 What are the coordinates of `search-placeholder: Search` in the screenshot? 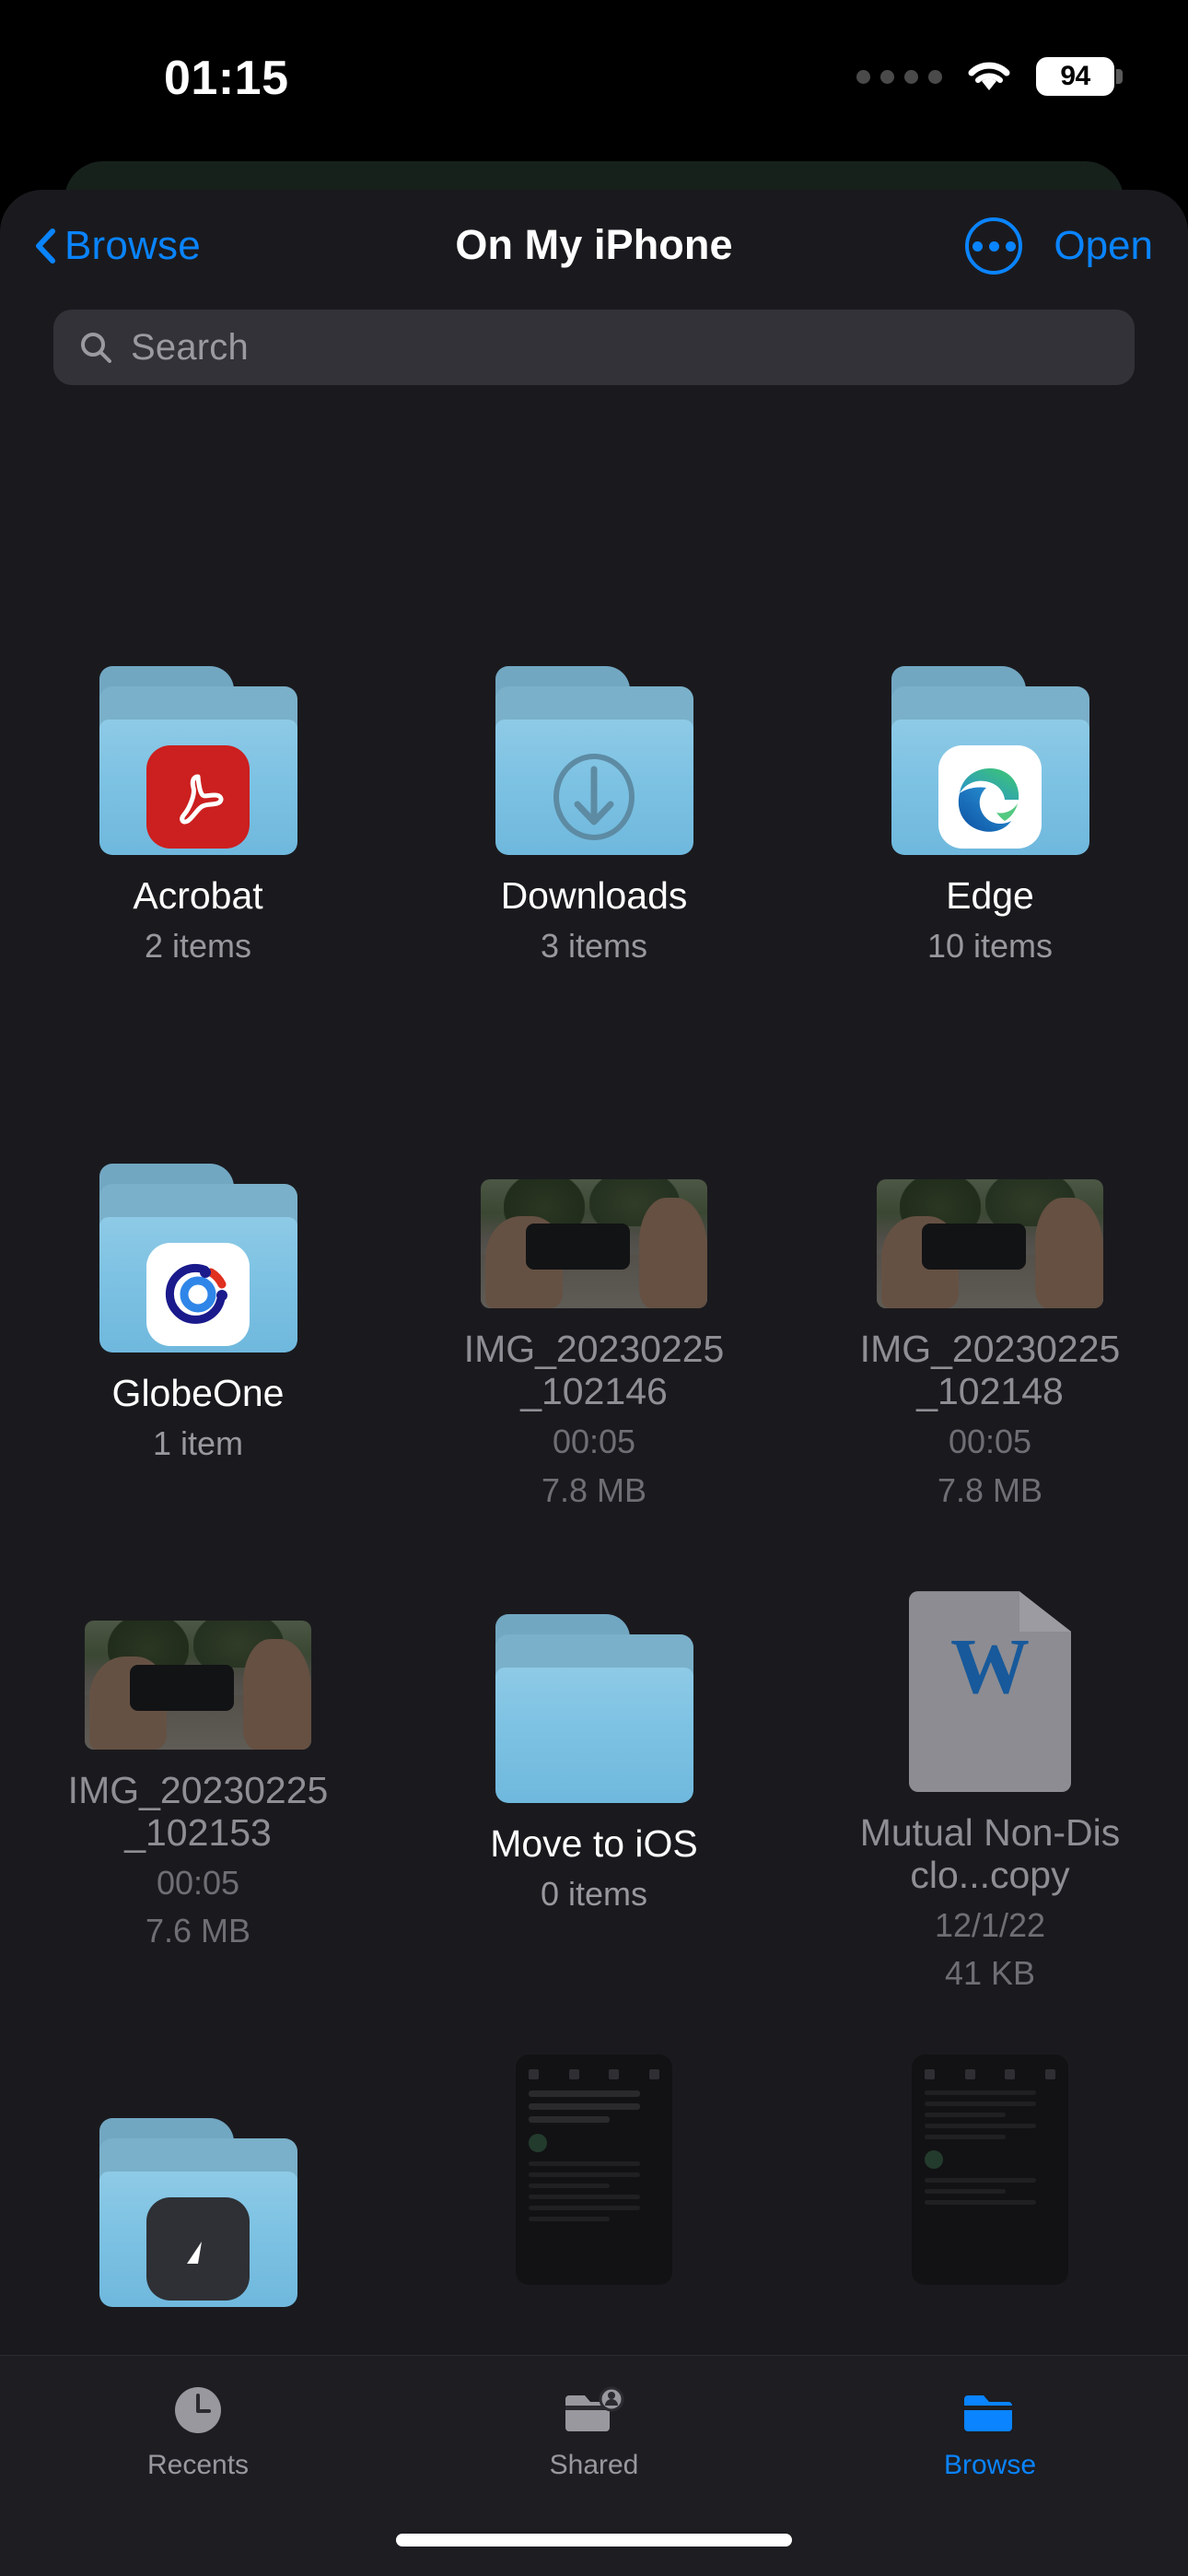 It's located at (190, 347).